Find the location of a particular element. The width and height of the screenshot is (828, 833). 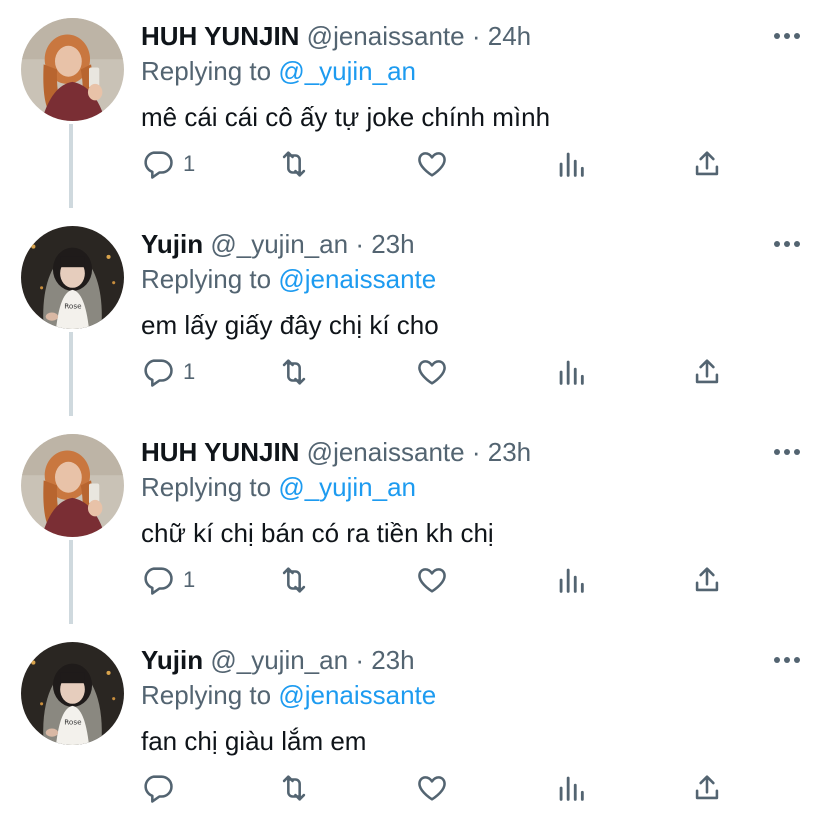

tweet-header: HUH YUNJIN @jenaissante · 24h is located at coordinates (336, 36).